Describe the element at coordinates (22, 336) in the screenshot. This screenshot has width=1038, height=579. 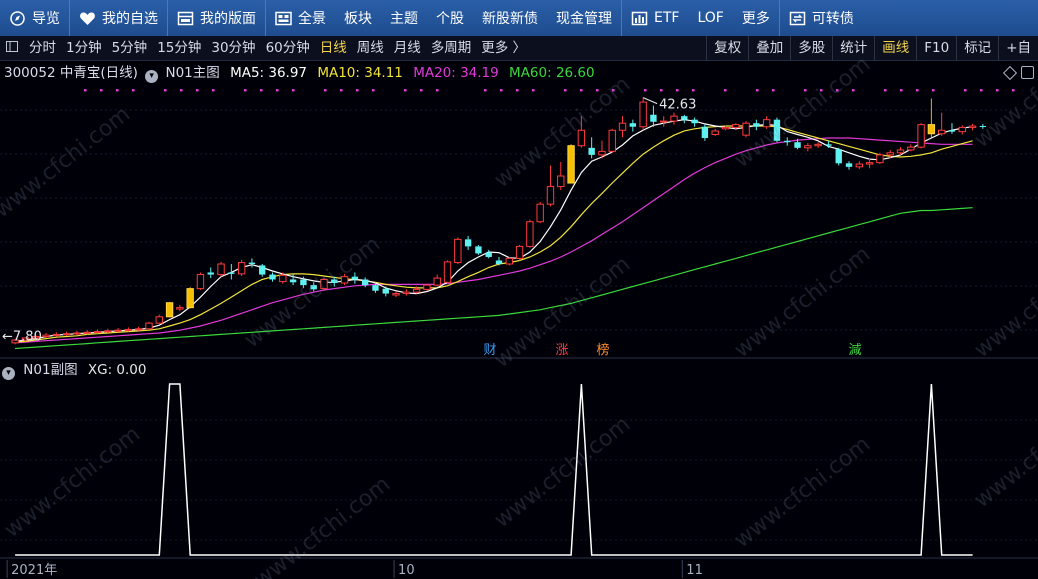
I see `low-price-label: ←7.80` at that location.